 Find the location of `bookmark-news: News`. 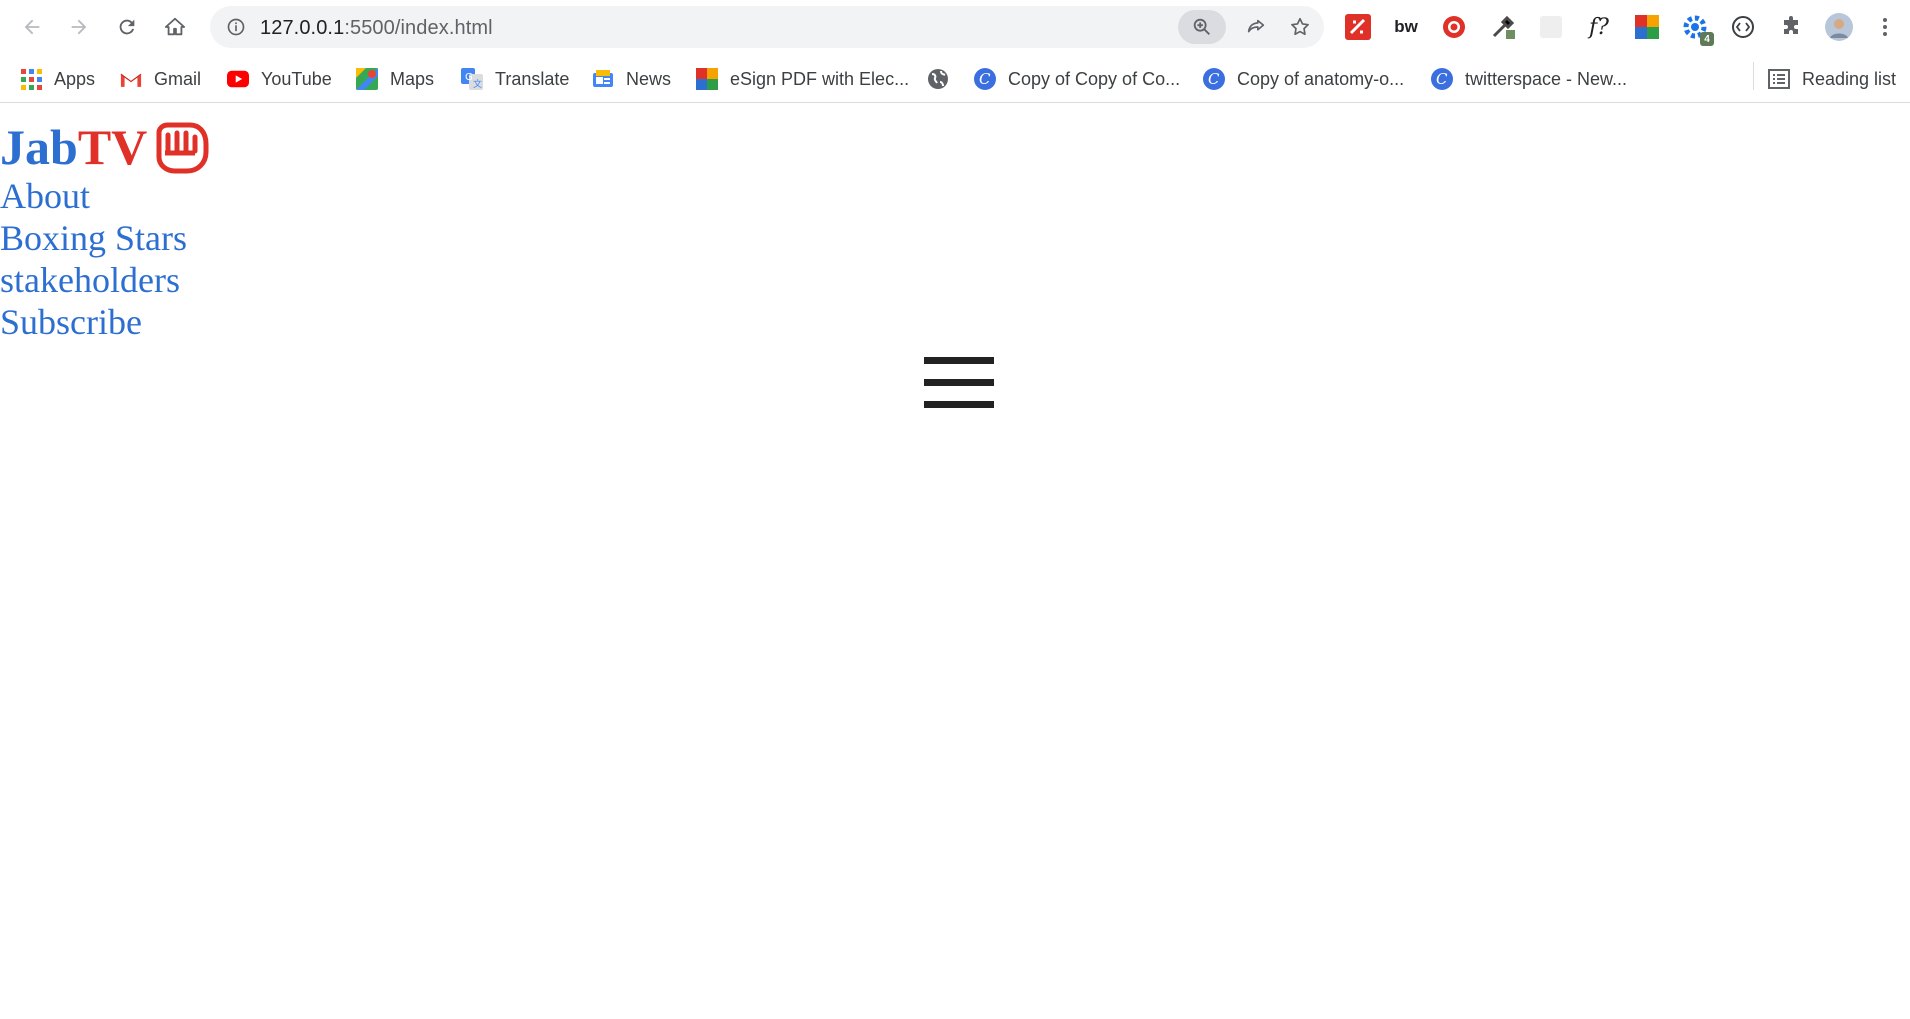

bookmark-news: News is located at coordinates (631, 79).